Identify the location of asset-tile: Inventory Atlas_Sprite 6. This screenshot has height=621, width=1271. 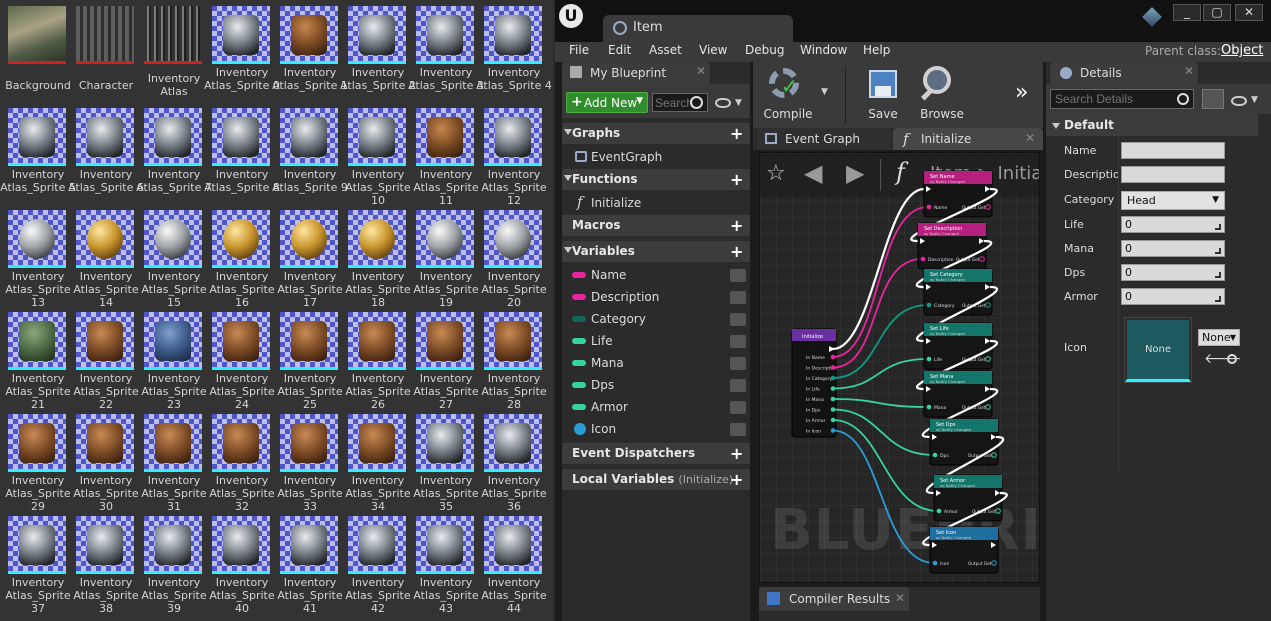
(106, 153).